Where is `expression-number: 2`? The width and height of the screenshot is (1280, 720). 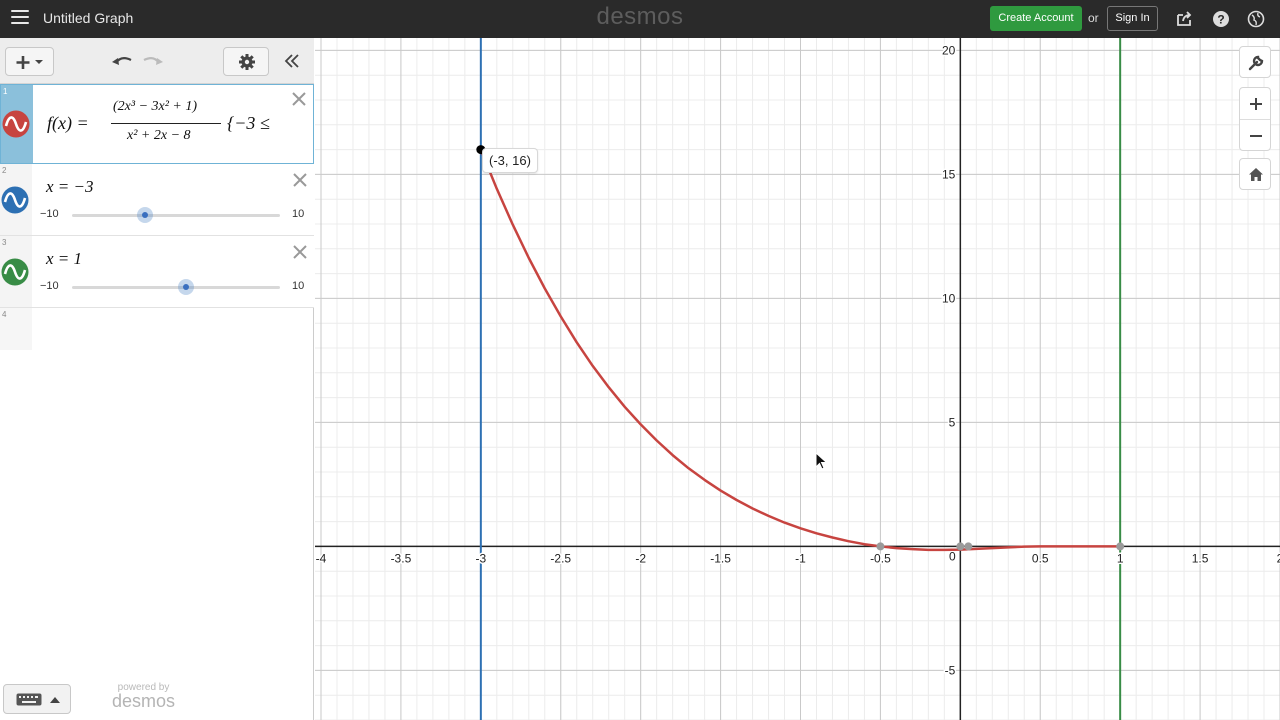 expression-number: 2 is located at coordinates (4, 170).